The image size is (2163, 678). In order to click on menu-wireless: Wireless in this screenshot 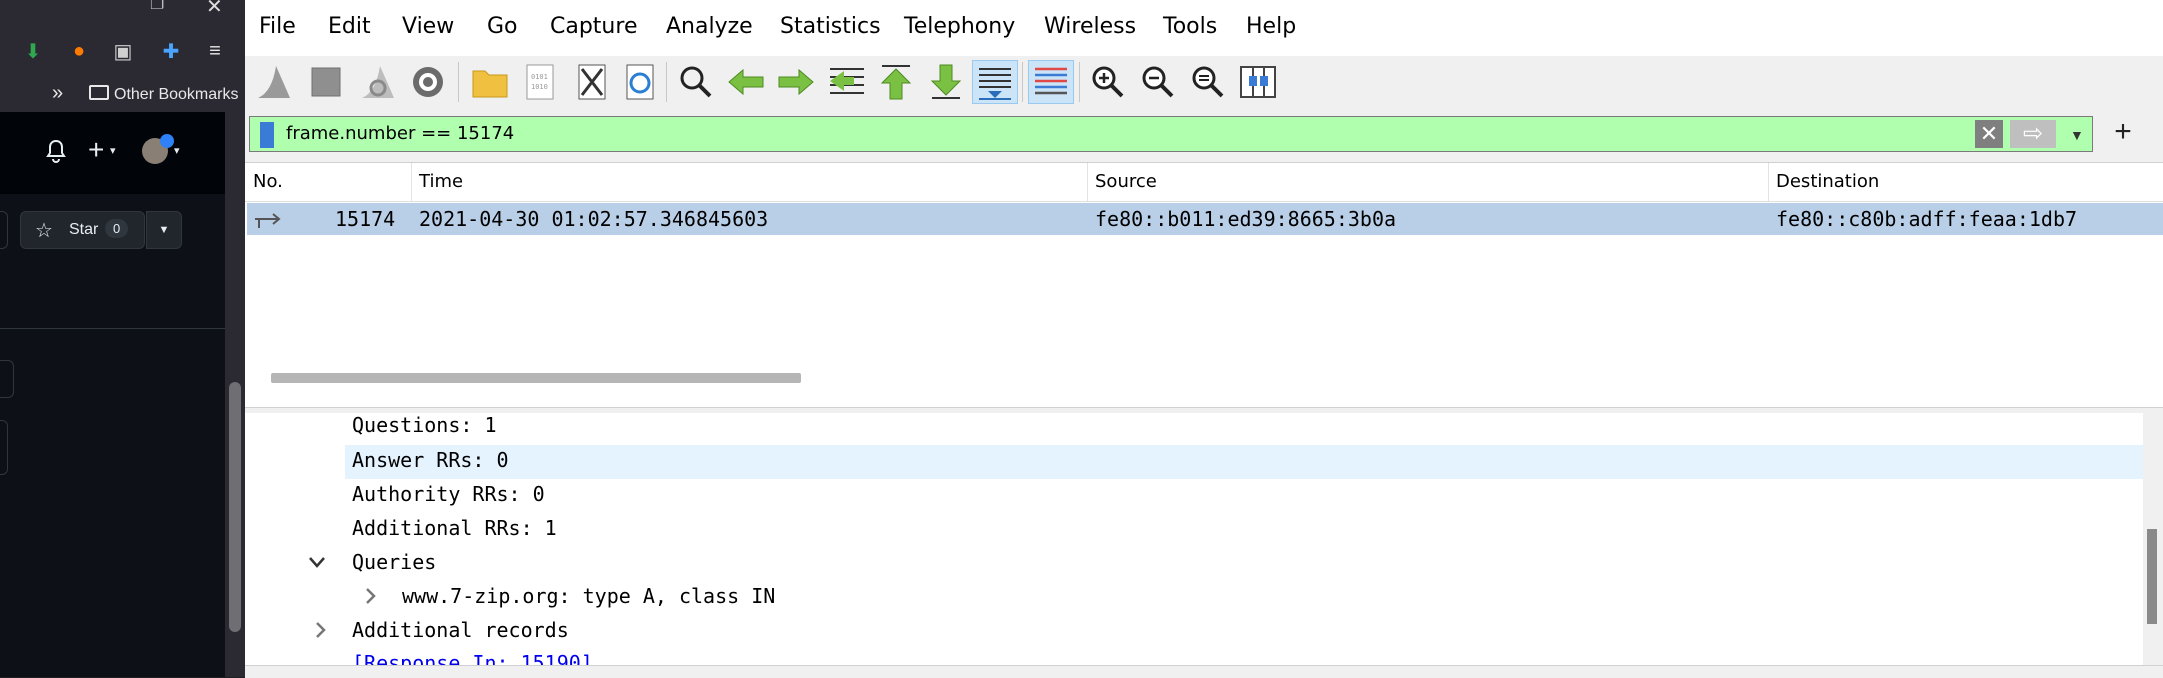, I will do `click(1090, 26)`.